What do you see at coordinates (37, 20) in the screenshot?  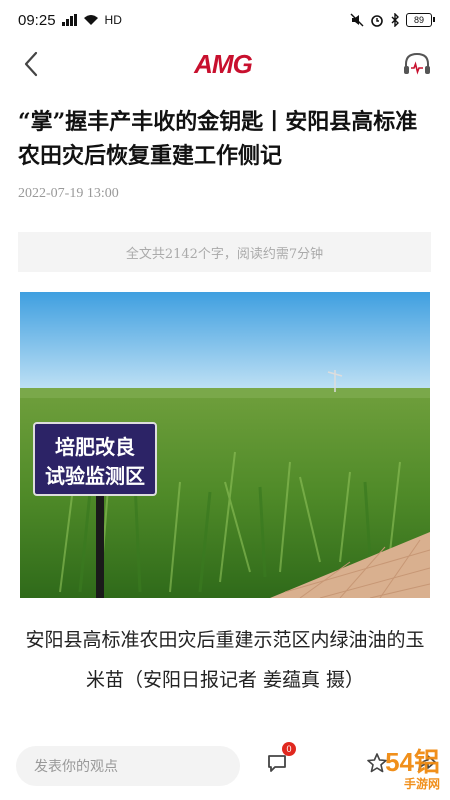 I see `status-time: 09:25` at bounding box center [37, 20].